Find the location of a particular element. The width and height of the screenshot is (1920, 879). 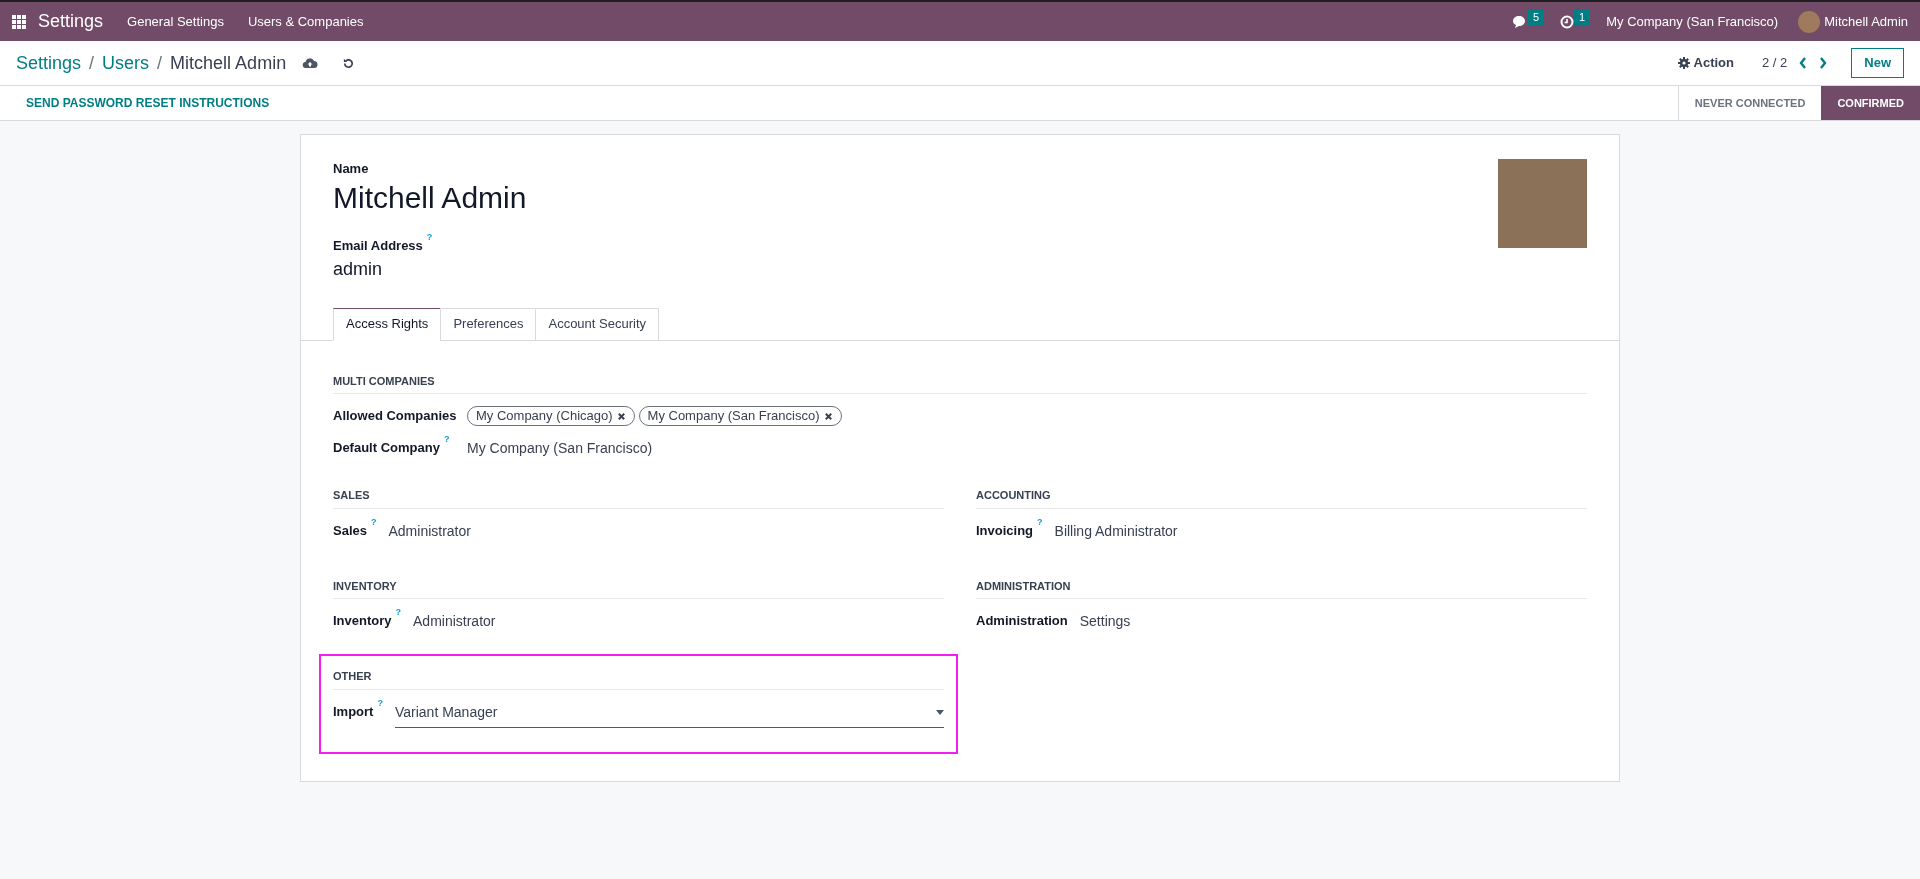

record-title: Mitchell Admin is located at coordinates (228, 63).